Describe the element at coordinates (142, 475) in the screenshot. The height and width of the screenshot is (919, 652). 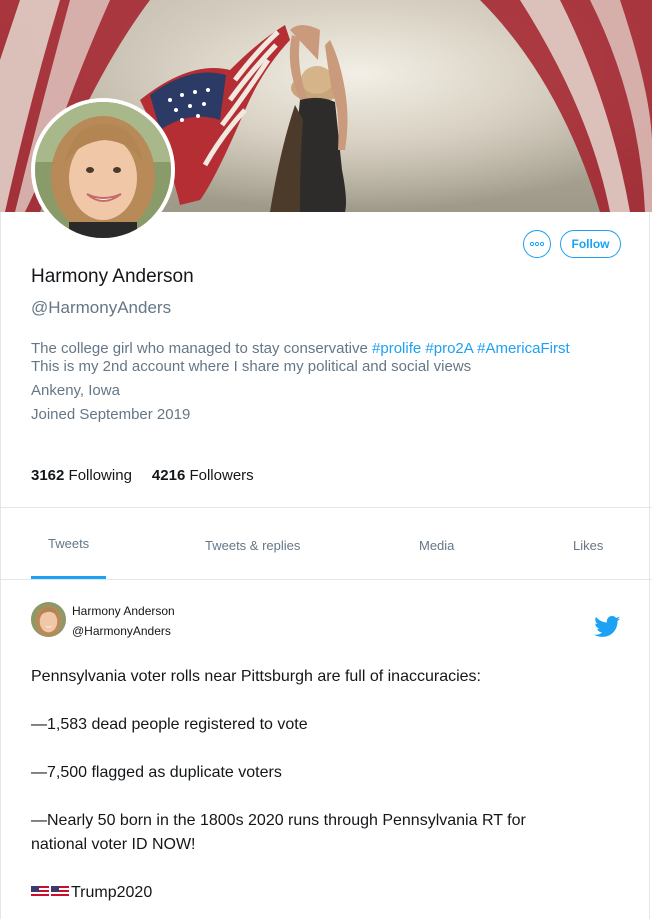
I see `profile-stats: 3162 Following 4216 Followers` at that location.